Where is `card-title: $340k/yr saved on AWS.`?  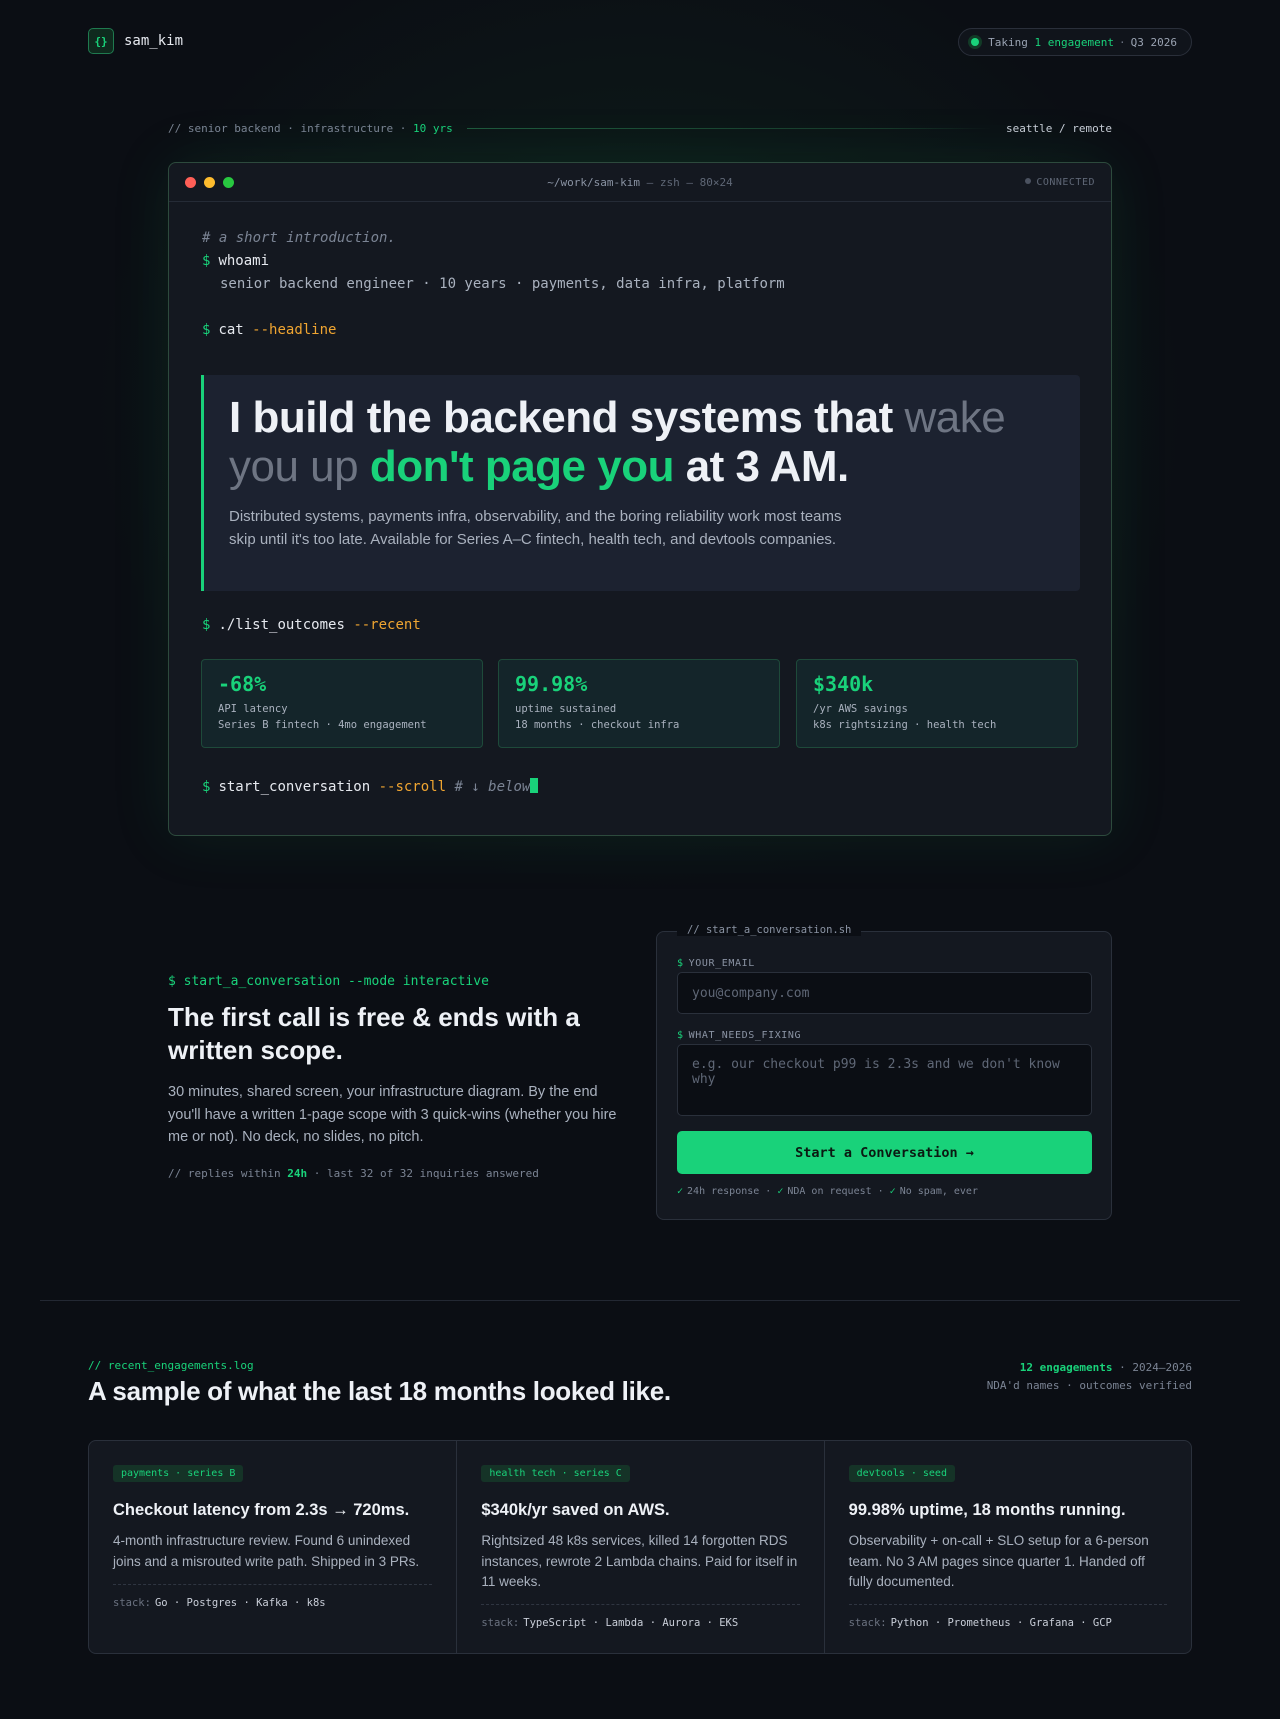
card-title: $340k/yr saved on AWS. is located at coordinates (575, 1510).